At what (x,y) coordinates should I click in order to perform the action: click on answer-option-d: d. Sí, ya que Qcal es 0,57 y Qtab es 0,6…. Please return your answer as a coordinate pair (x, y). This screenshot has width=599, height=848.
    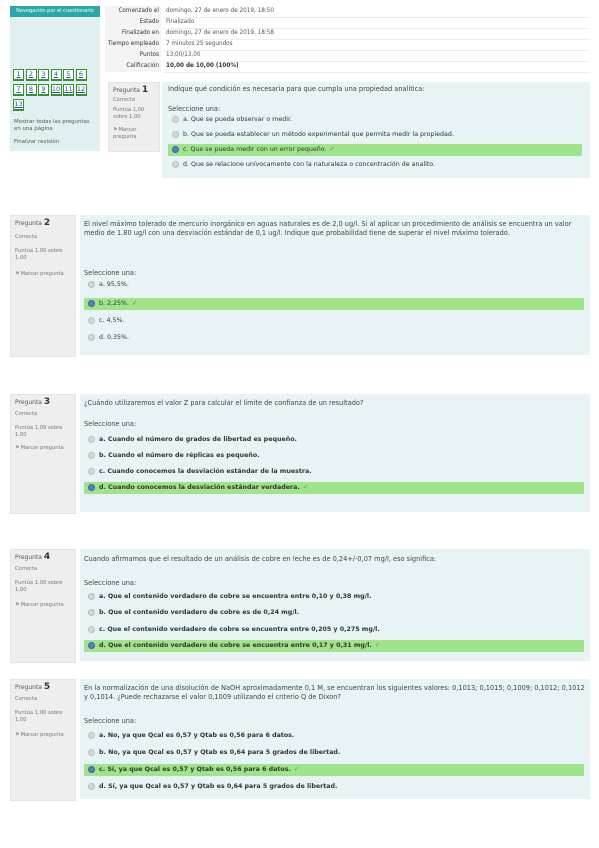
    Looking at the image, I should click on (334, 787).